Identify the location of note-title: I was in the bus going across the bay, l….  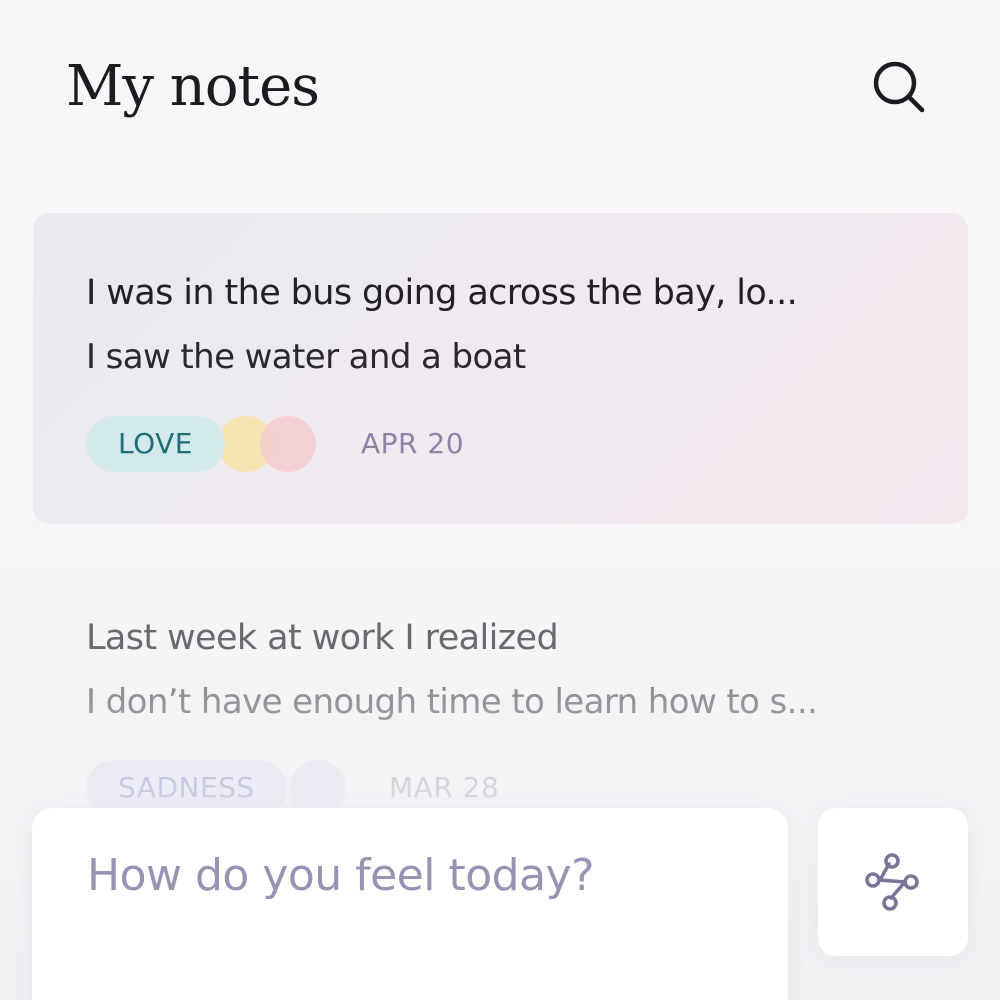
(442, 293).